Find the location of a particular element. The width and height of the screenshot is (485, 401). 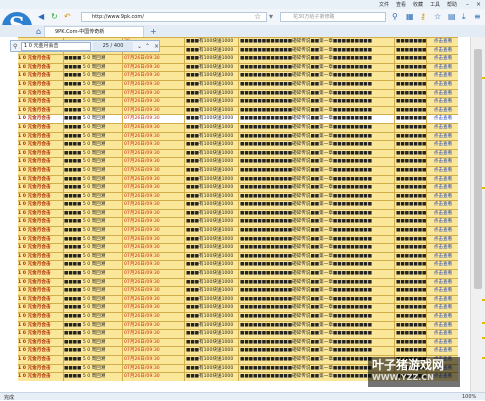

back-icon: ◀ is located at coordinates (41, 16).